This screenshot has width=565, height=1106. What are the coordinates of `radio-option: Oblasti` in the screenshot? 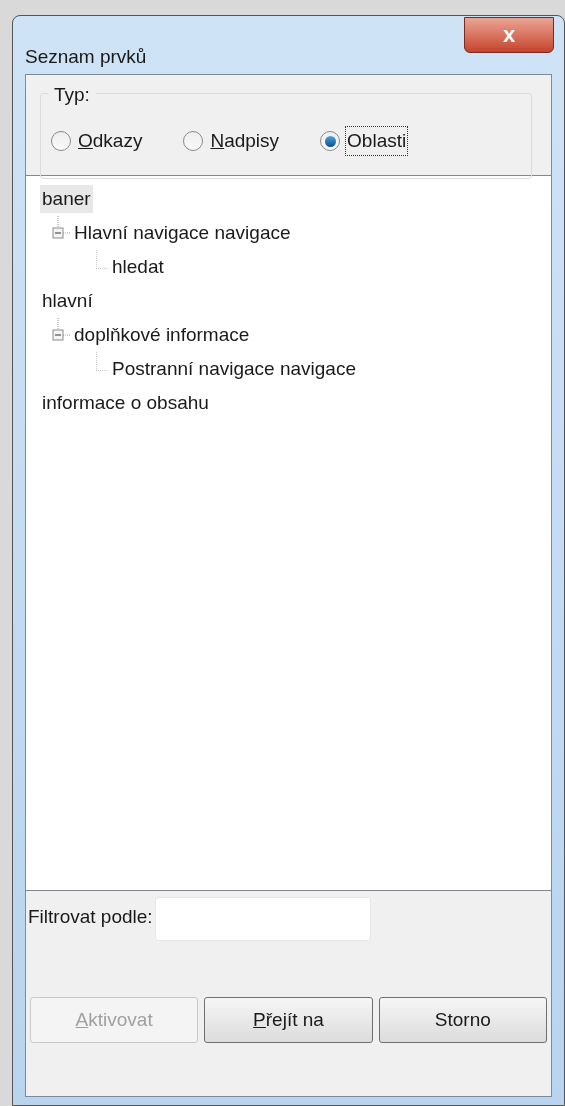 It's located at (364, 141).